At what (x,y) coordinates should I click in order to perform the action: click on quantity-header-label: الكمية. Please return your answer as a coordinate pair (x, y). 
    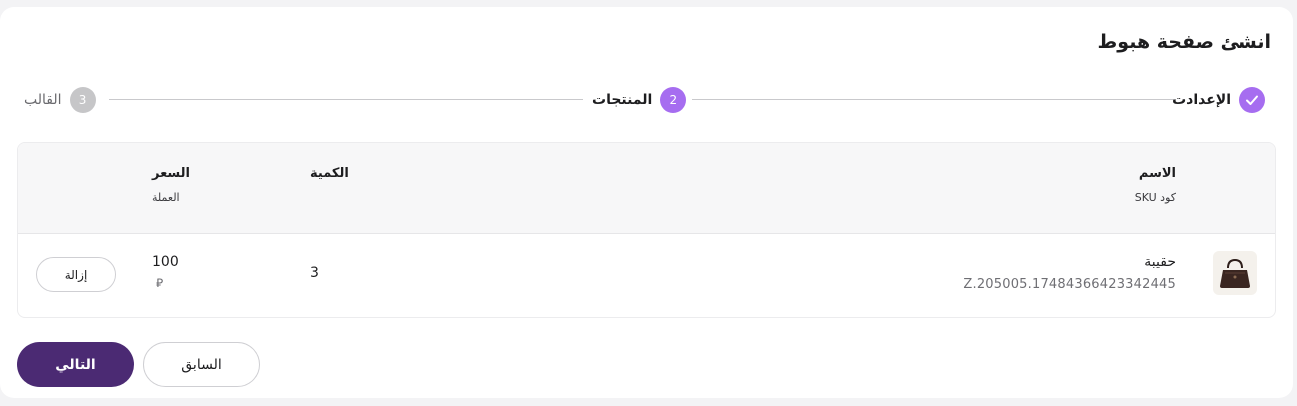
    Looking at the image, I should click on (329, 173).